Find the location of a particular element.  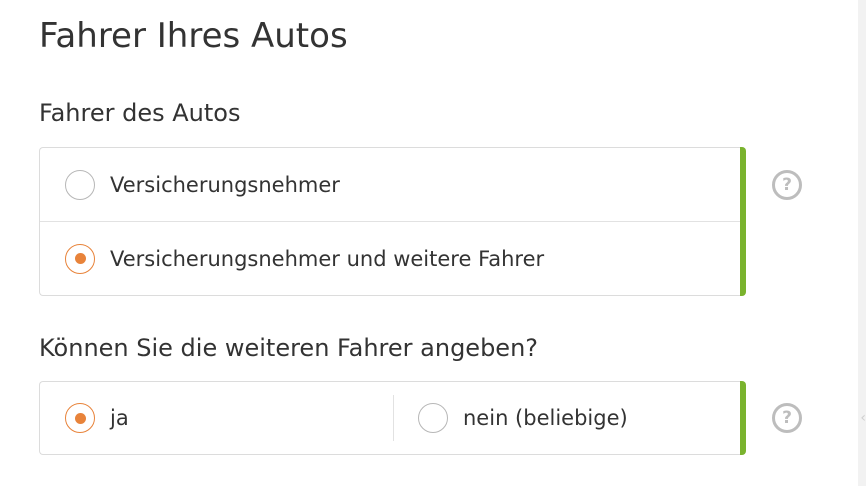

drivers-known-radio-group: ja nein (beliebige) is located at coordinates (392, 418).